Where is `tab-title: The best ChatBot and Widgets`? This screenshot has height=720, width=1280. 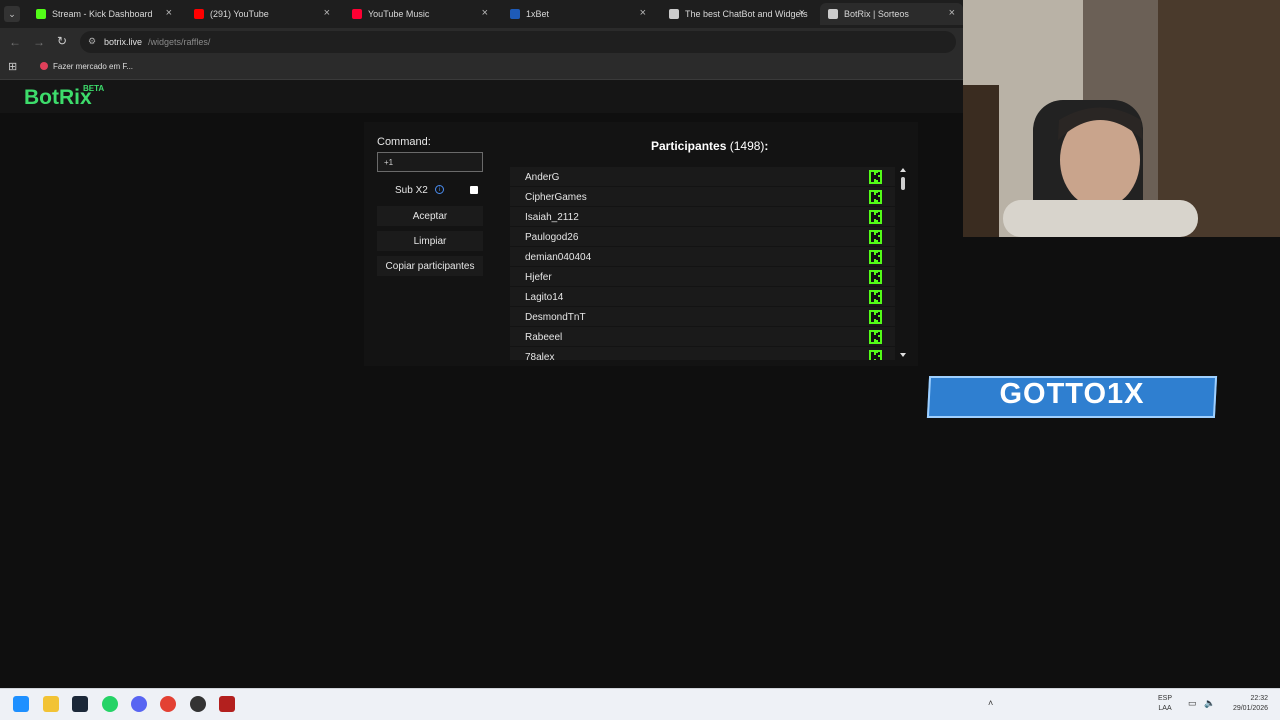 tab-title: The best ChatBot and Widgets is located at coordinates (746, 14).